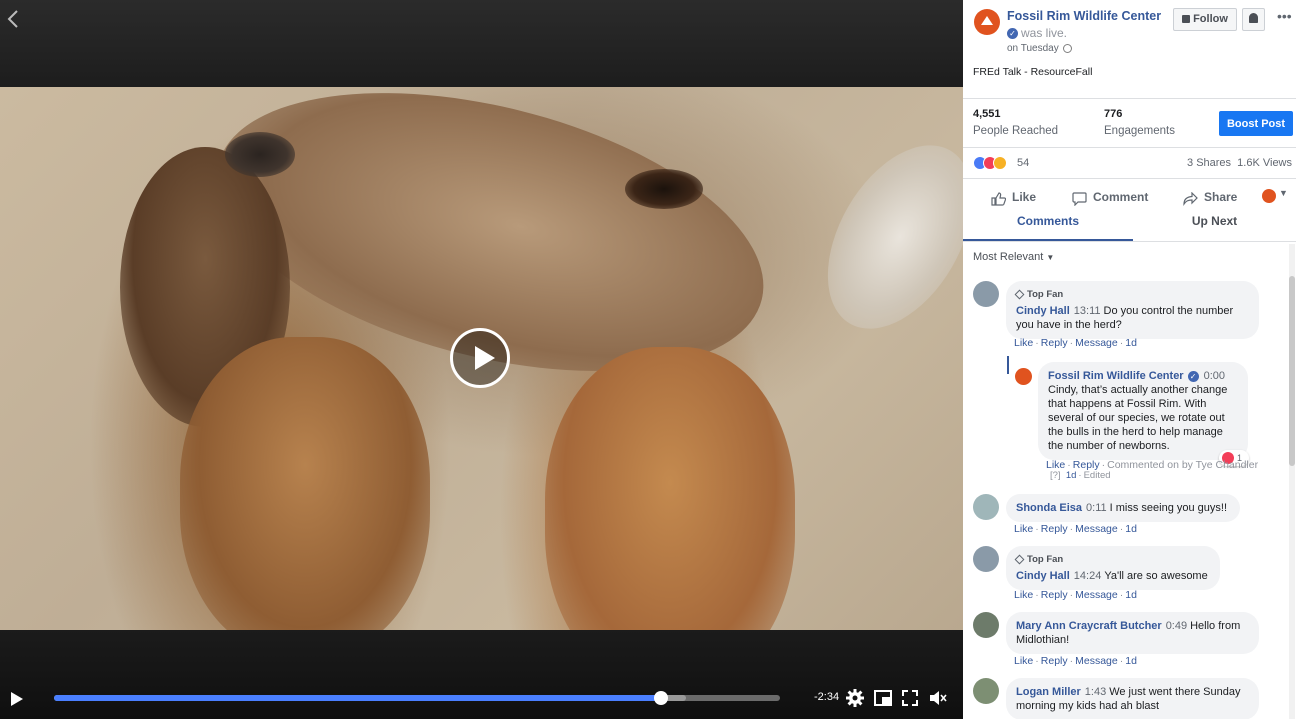 This screenshot has height=719, width=1296. Describe the element at coordinates (999, 198) in the screenshot. I see `like-icon` at that location.